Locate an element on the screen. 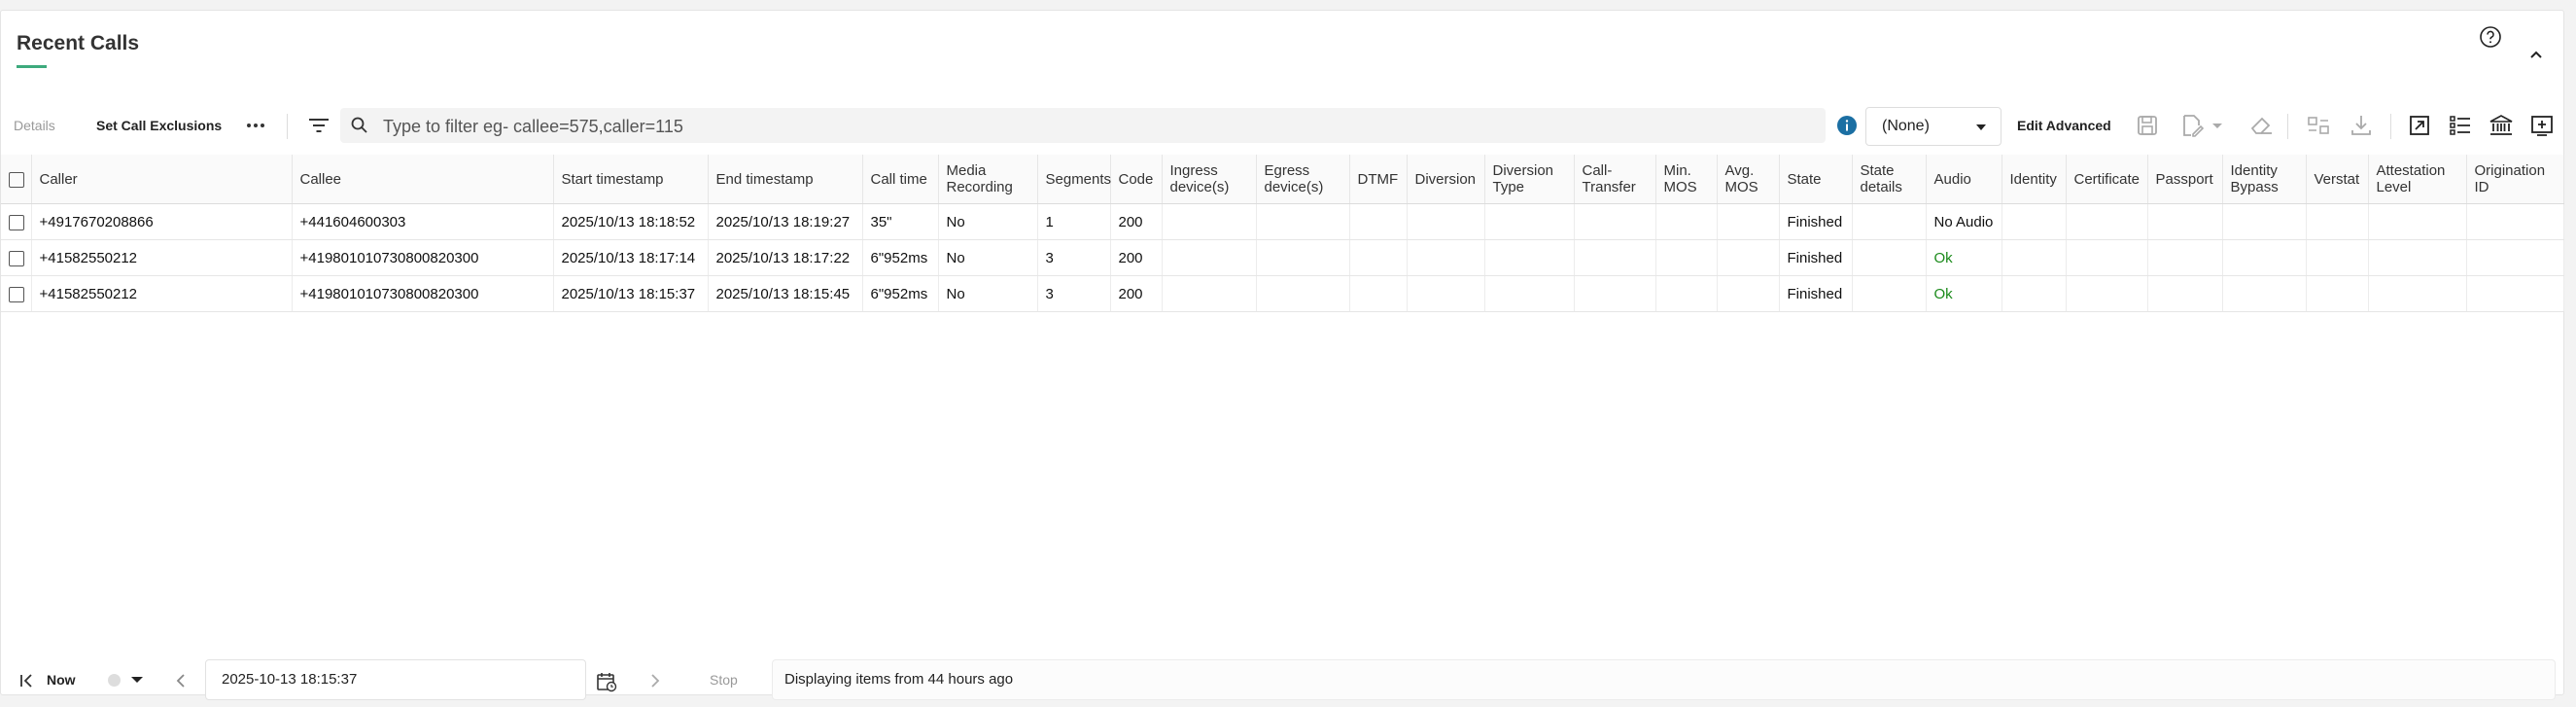 This screenshot has height=707, width=2576. set-call-exclusions-button: Set Call Exclusions is located at coordinates (159, 126).